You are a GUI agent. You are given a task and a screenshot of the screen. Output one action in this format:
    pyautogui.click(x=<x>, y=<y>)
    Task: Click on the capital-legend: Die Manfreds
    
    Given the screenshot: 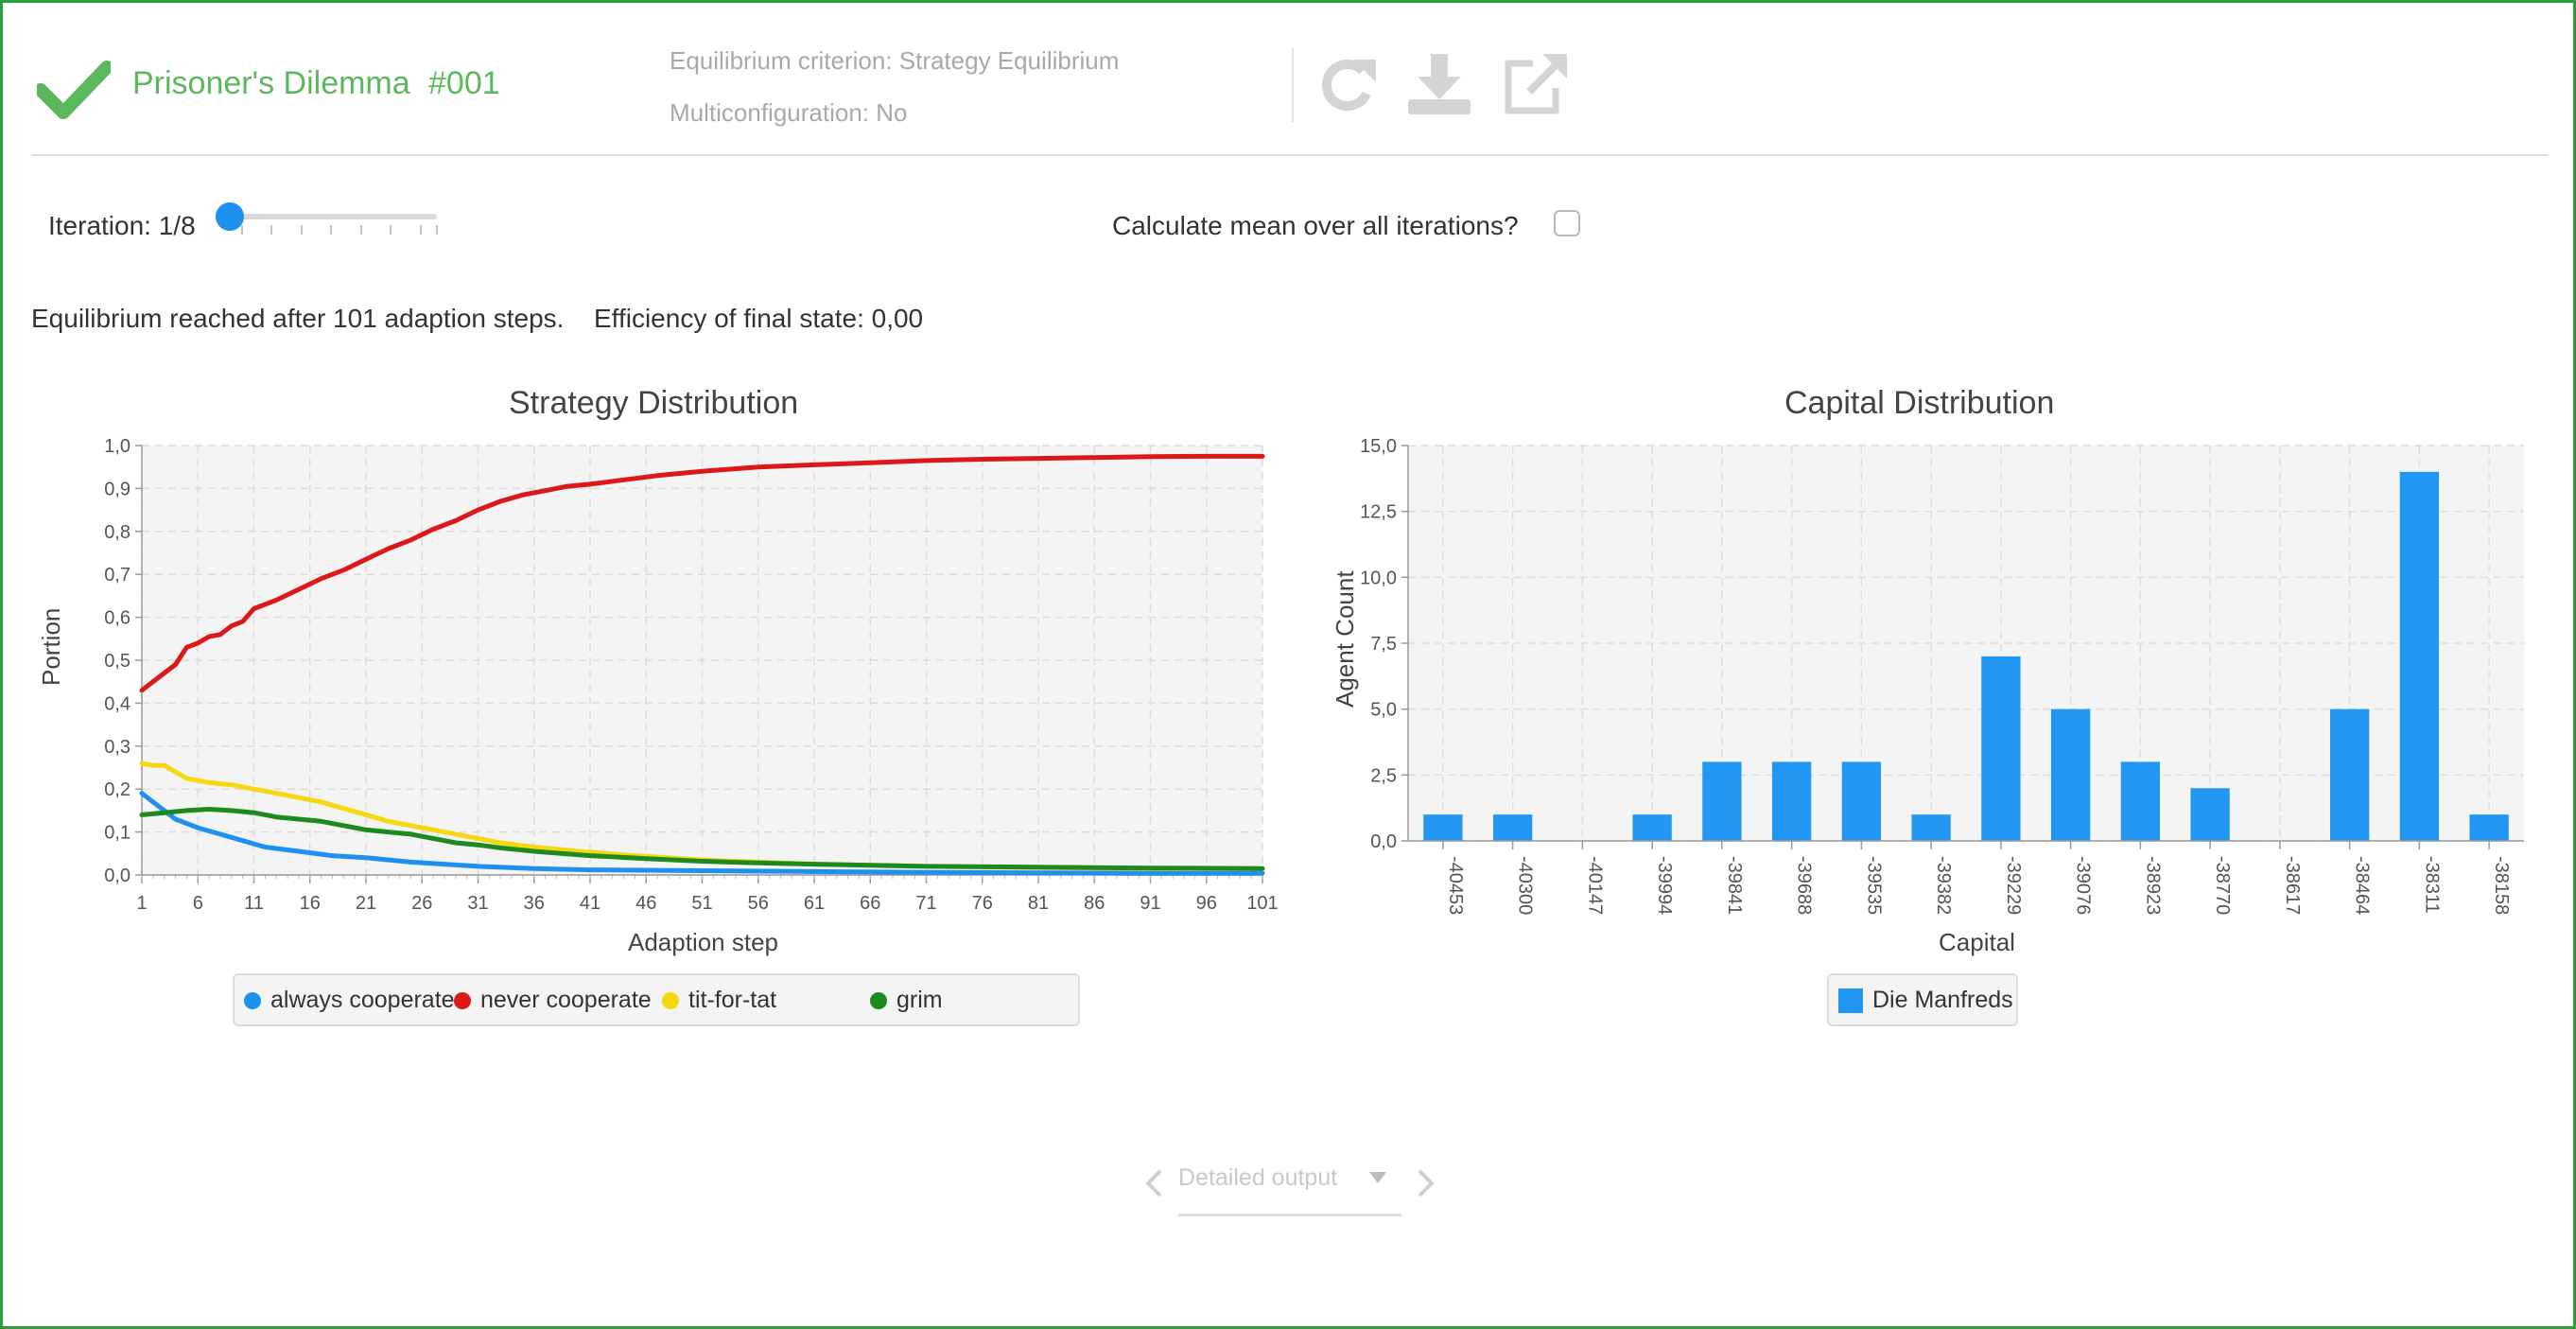 What is the action you would take?
    pyautogui.click(x=1922, y=1000)
    